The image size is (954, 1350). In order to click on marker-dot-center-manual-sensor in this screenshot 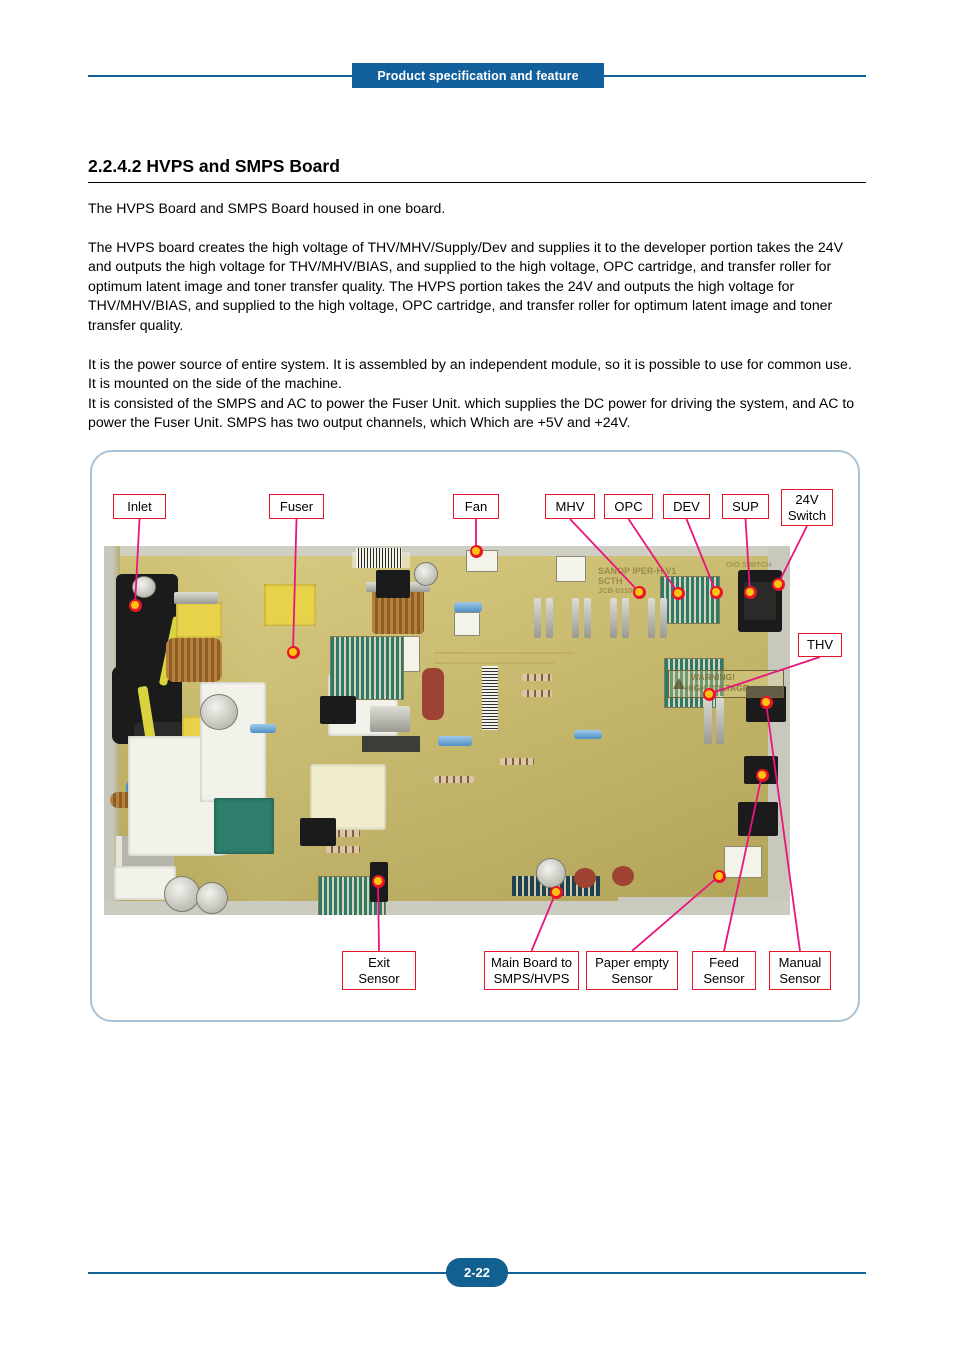, I will do `click(766, 702)`.